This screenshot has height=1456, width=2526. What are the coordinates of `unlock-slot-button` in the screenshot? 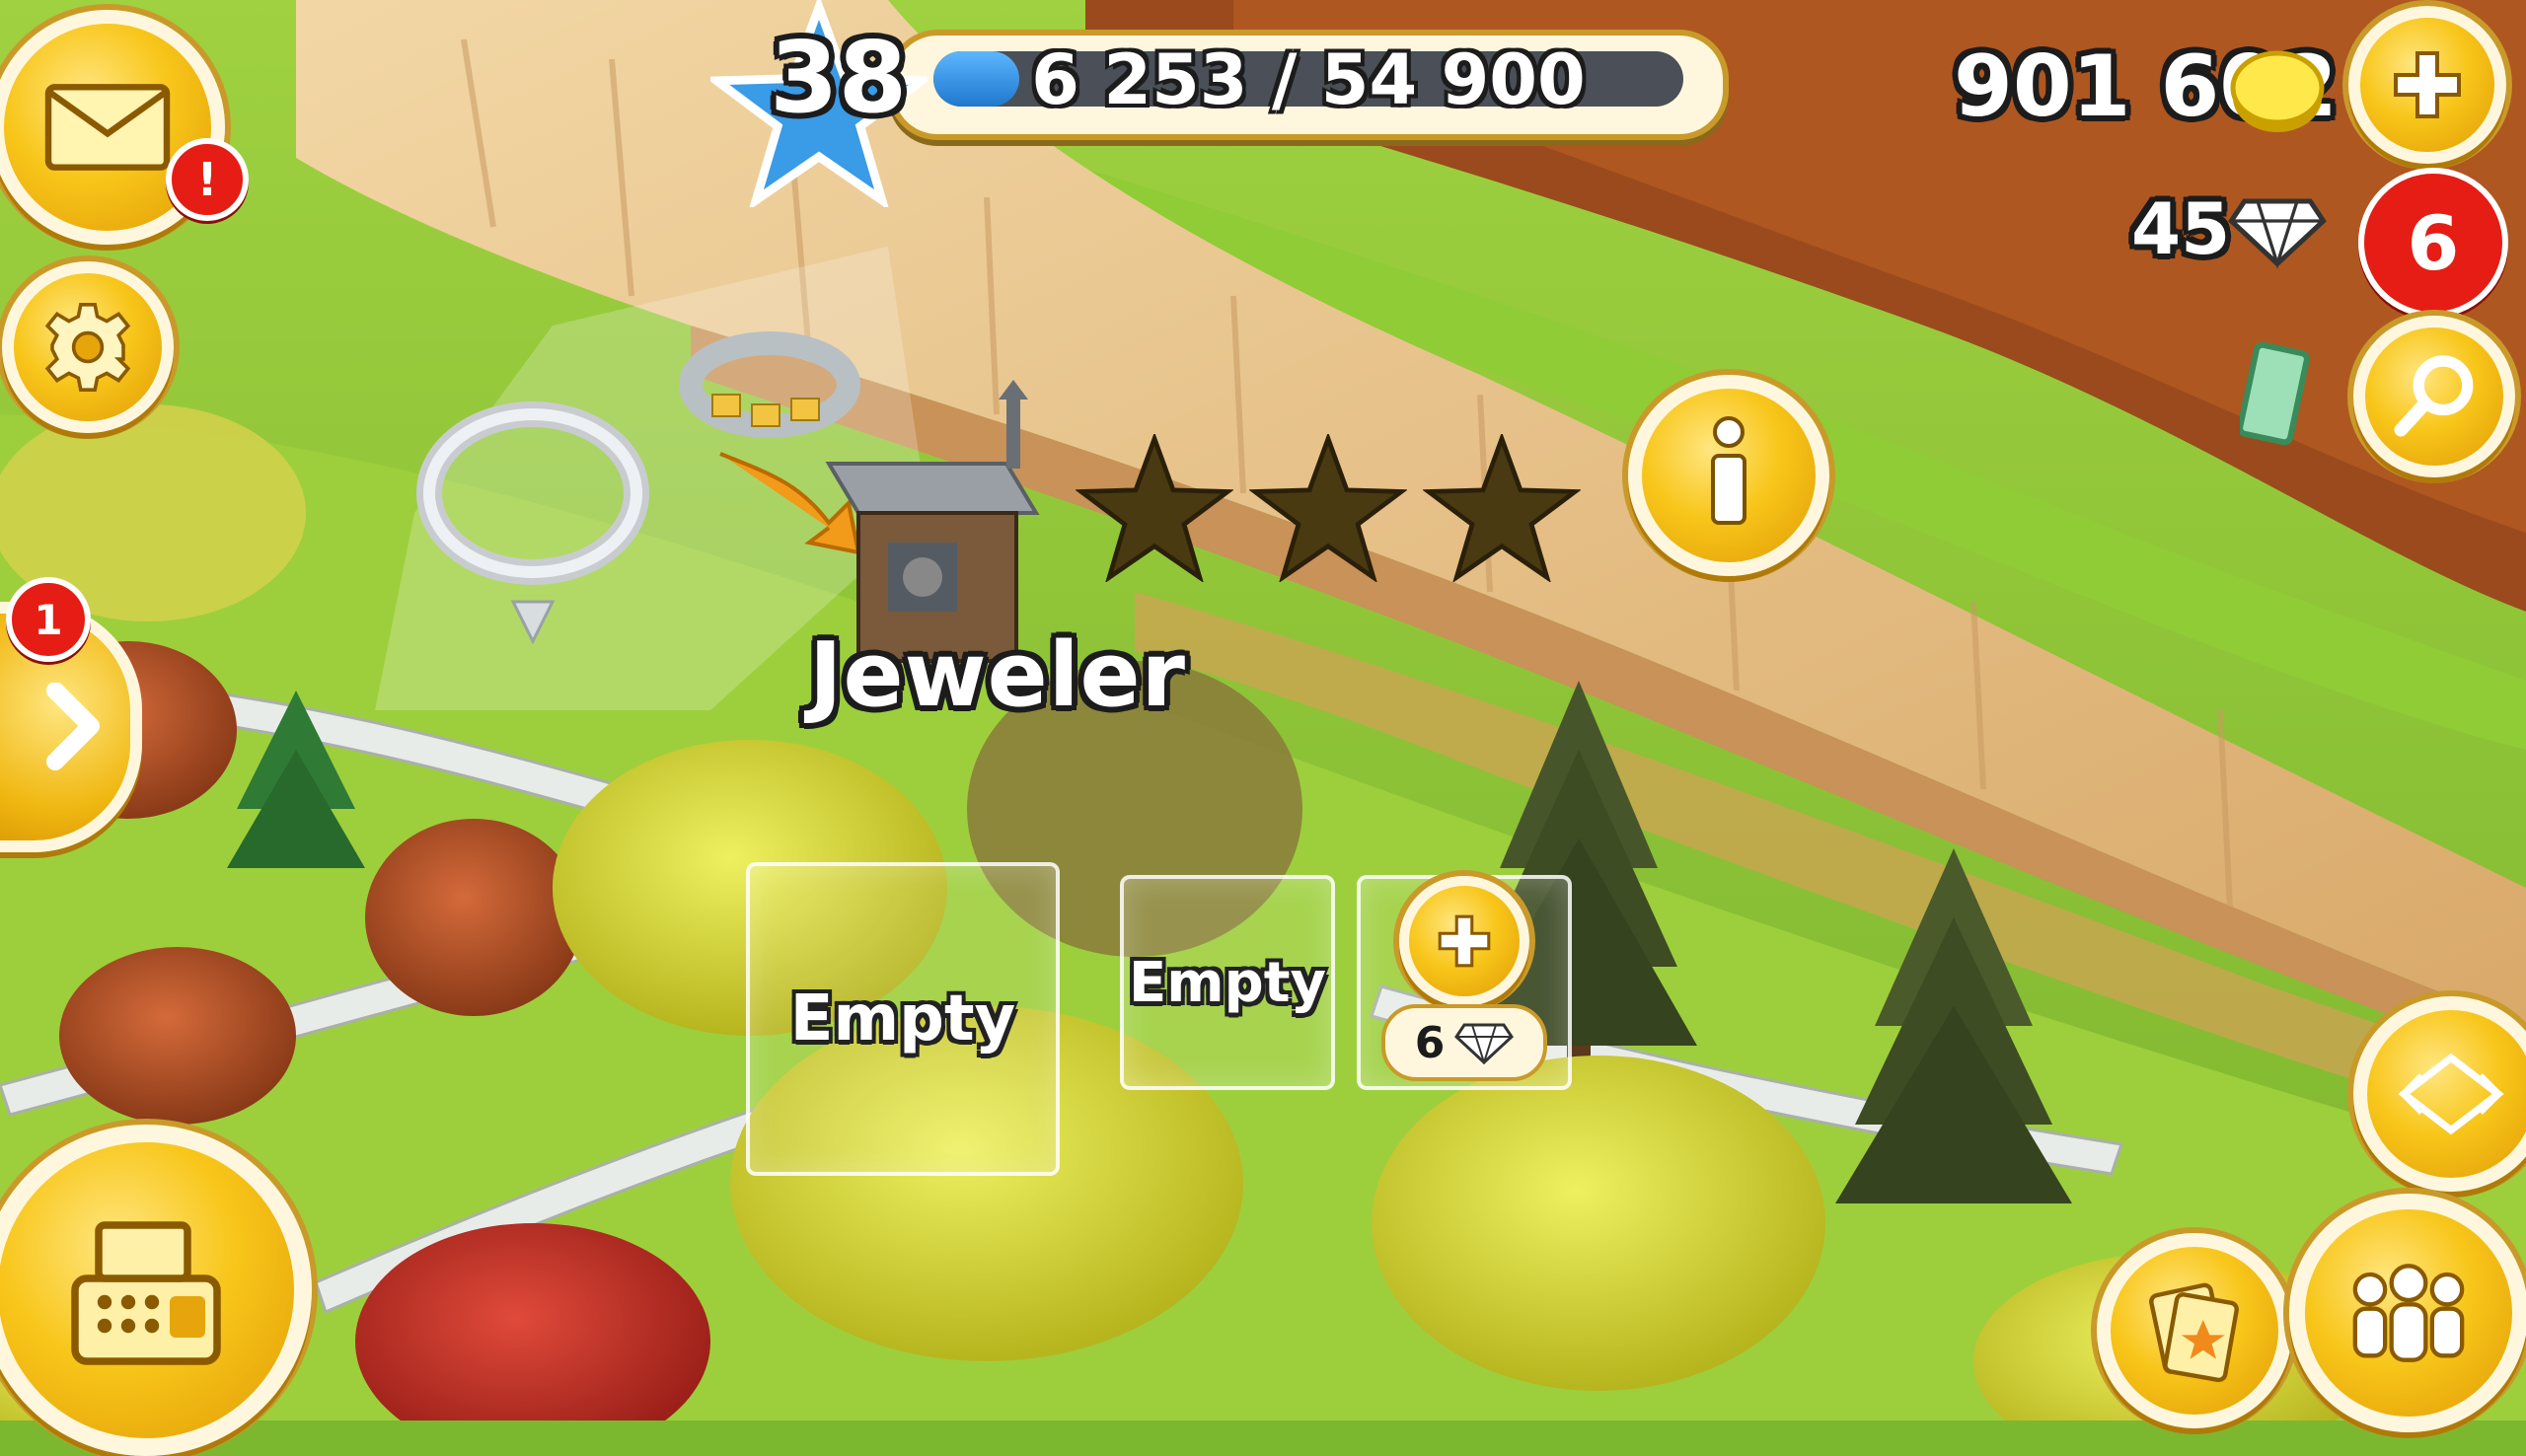 It's located at (1464, 941).